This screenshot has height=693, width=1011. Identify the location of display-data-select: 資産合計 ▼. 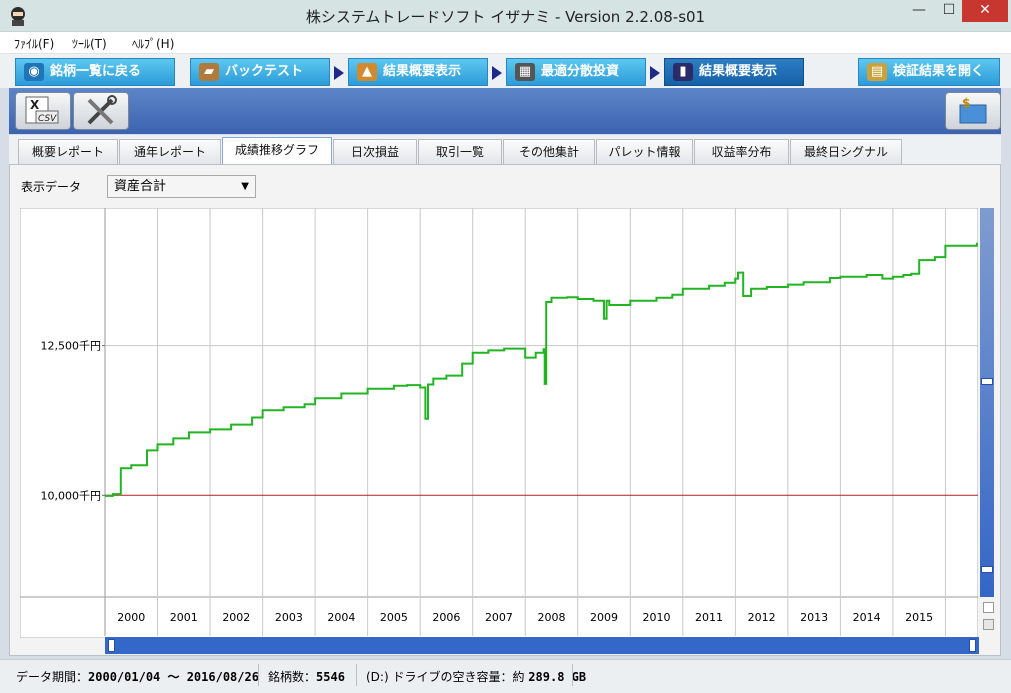
(181, 186).